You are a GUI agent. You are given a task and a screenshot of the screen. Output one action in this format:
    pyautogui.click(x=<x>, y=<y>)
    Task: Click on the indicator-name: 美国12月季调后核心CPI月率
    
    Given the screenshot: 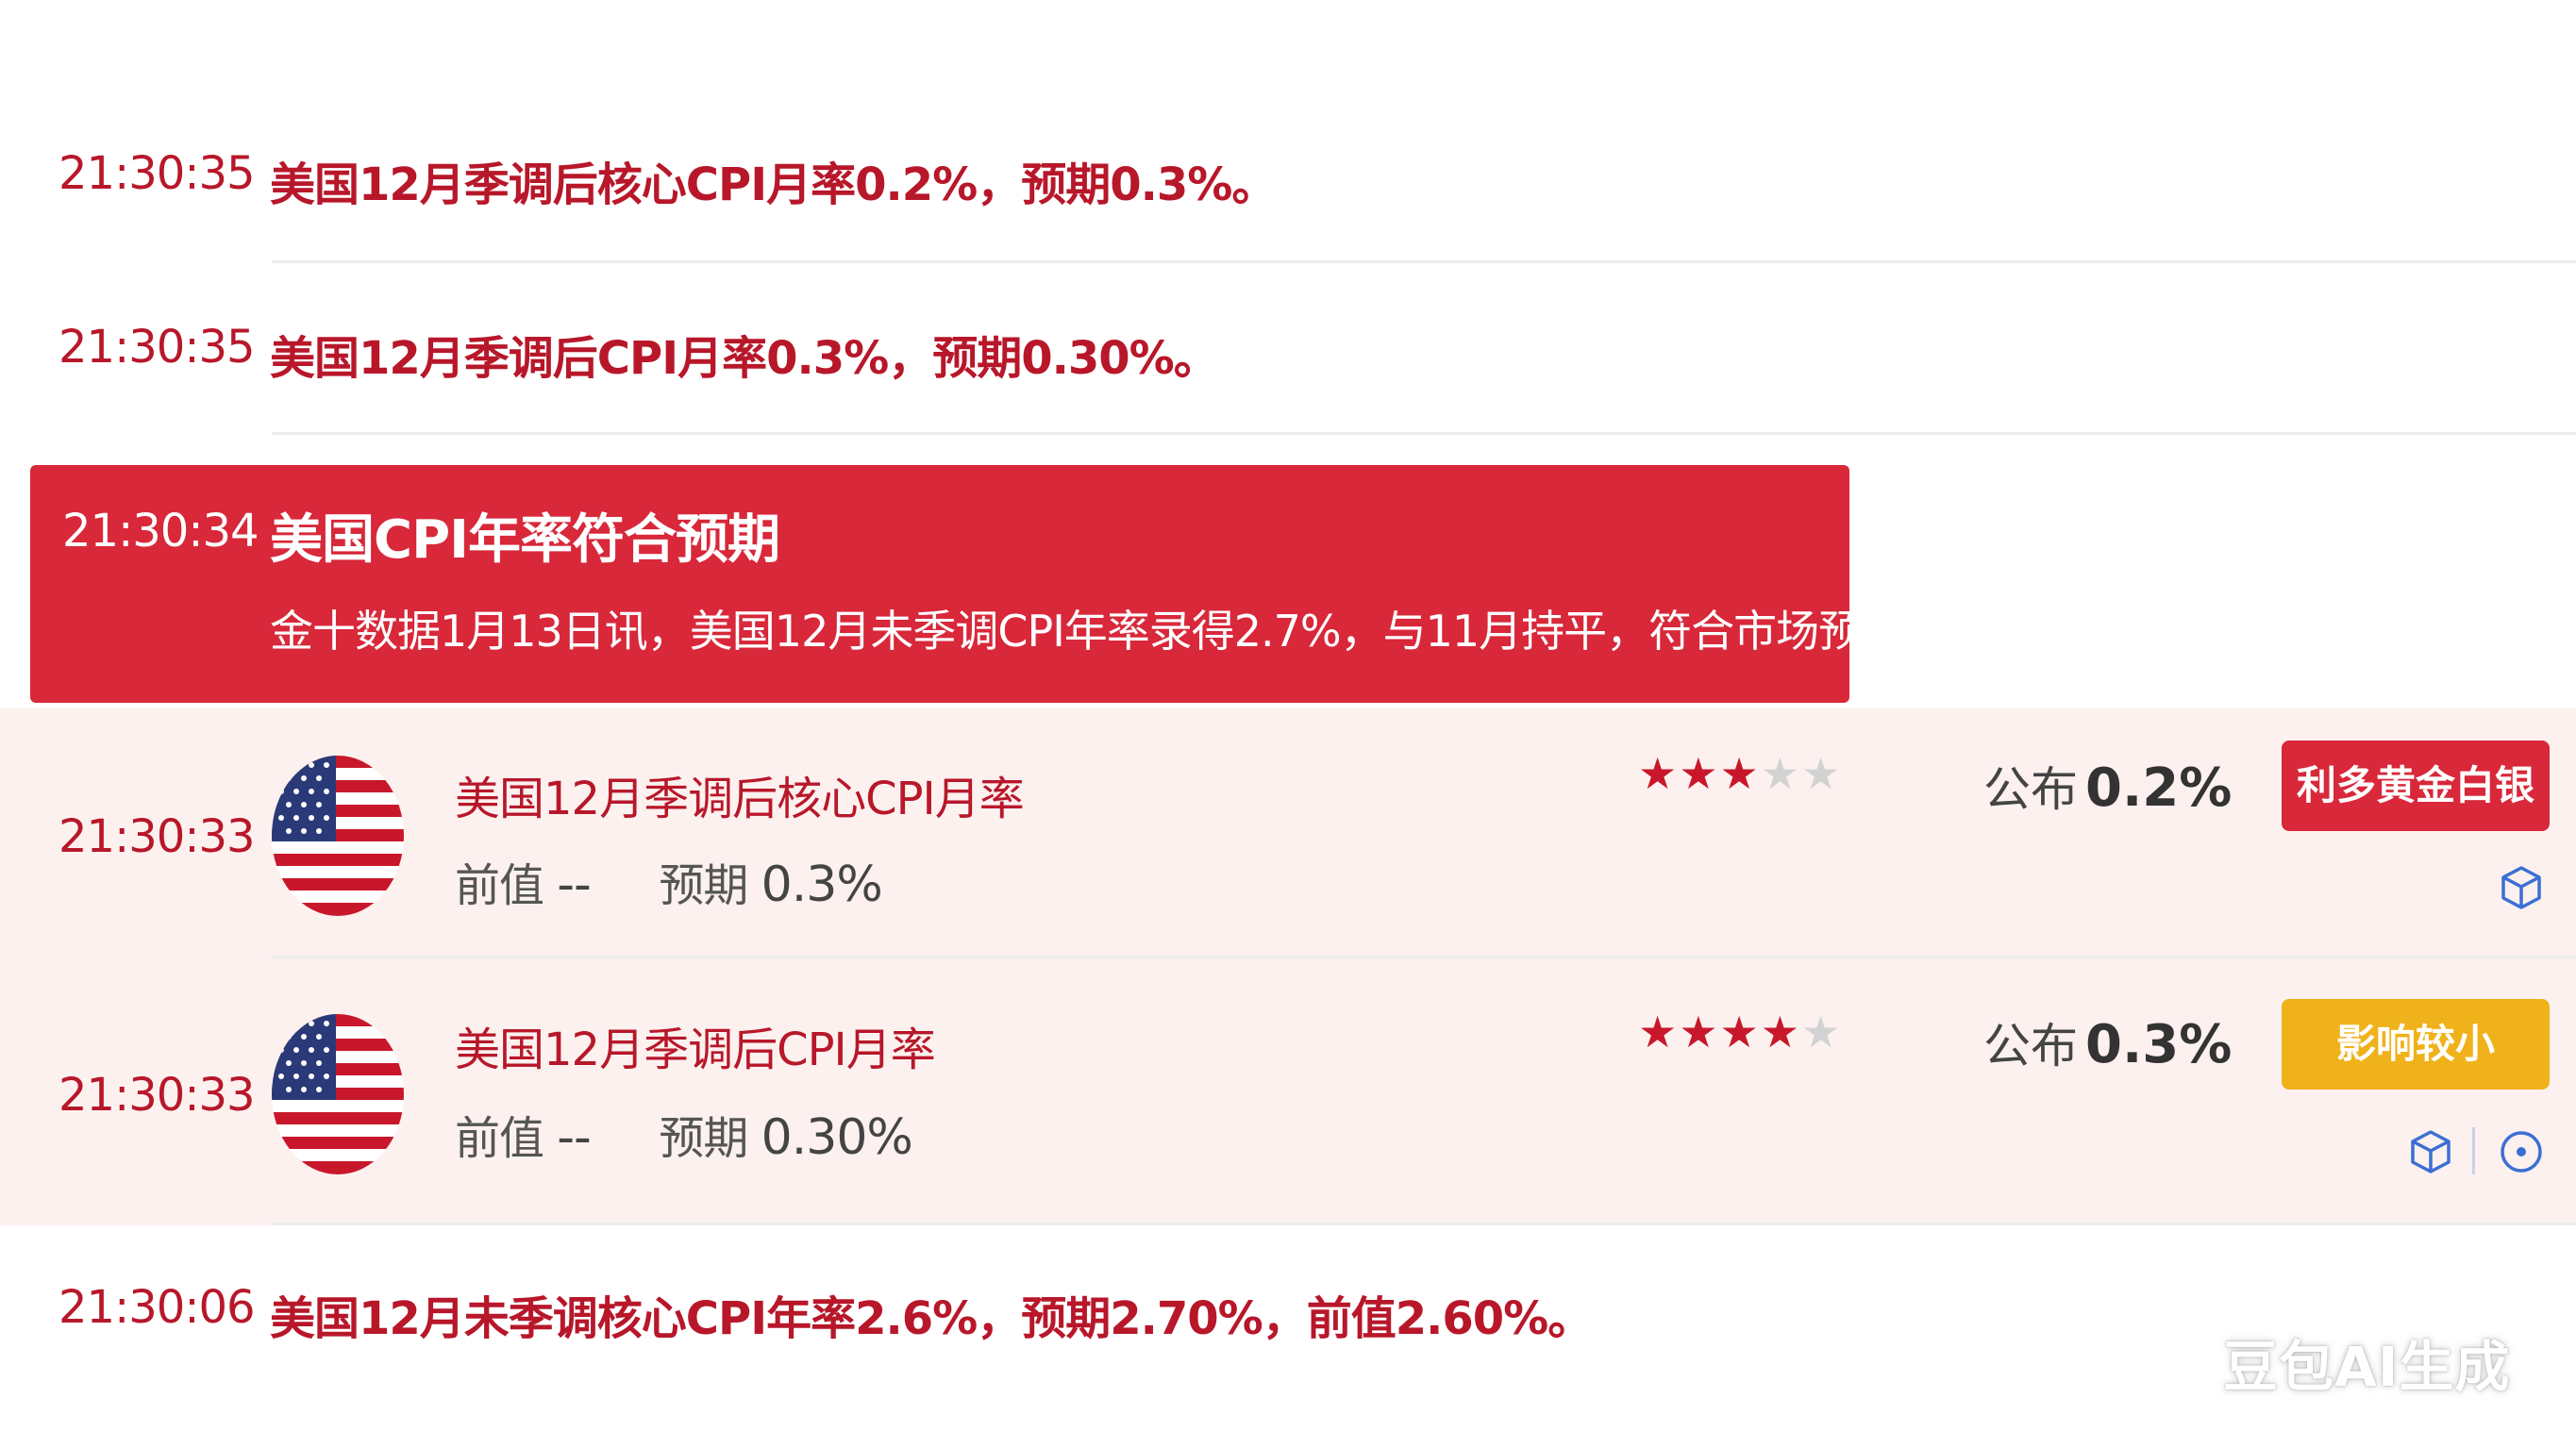 What is the action you would take?
    pyautogui.click(x=740, y=799)
    